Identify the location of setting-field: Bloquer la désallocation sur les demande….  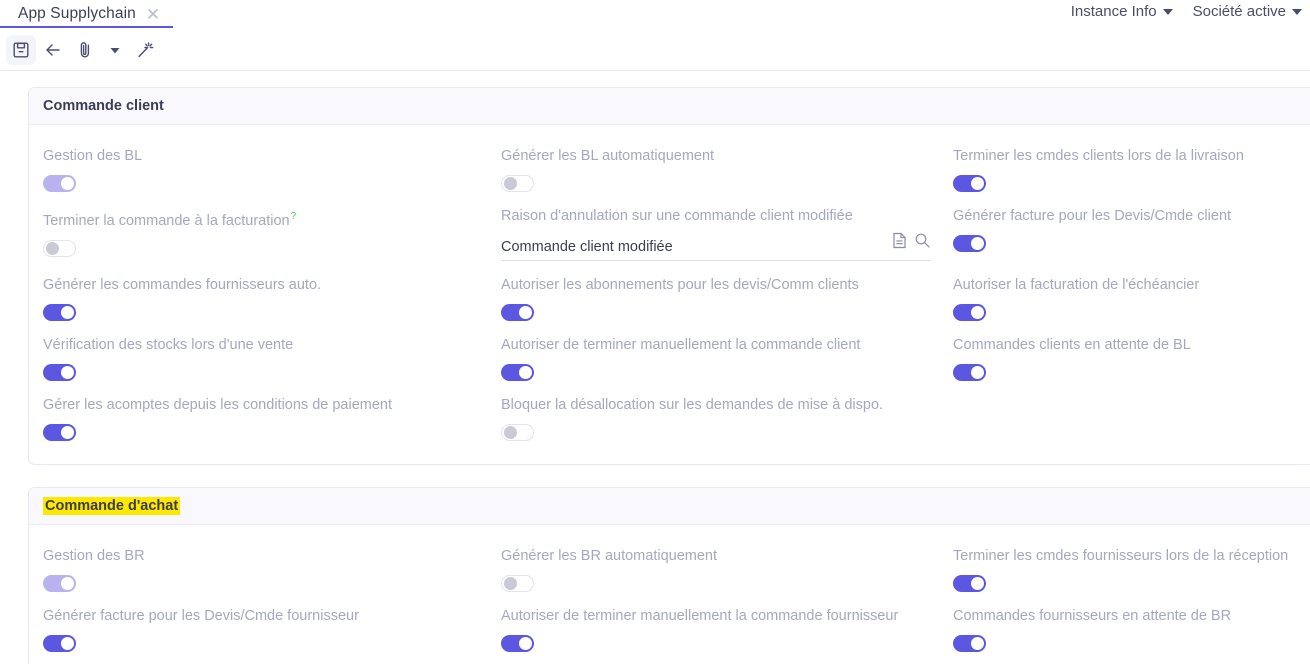
(727, 418).